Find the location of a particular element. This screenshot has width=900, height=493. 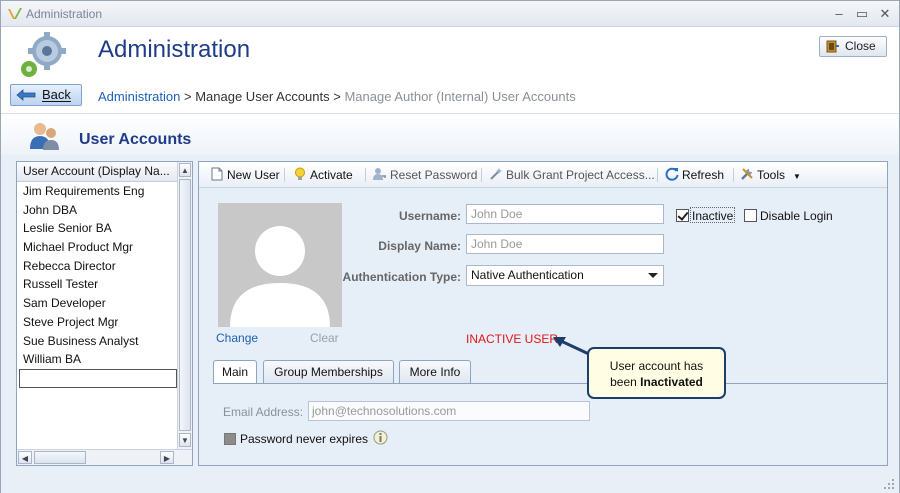

chevron-down-icon is located at coordinates (653, 275).